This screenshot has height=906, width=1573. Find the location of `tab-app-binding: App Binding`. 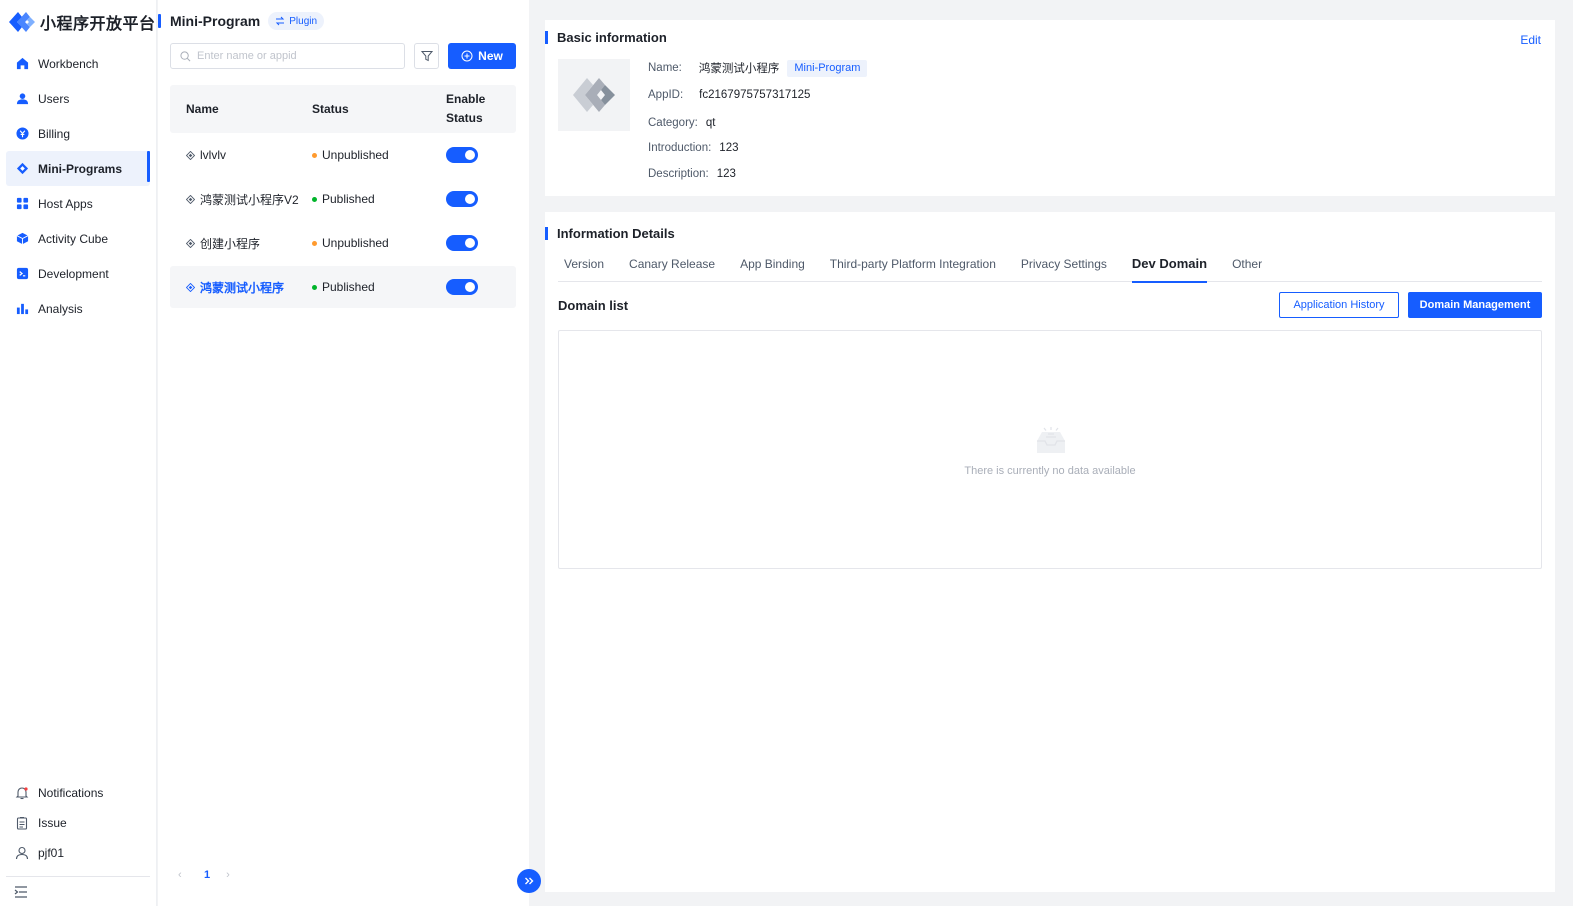

tab-app-binding: App Binding is located at coordinates (772, 267).